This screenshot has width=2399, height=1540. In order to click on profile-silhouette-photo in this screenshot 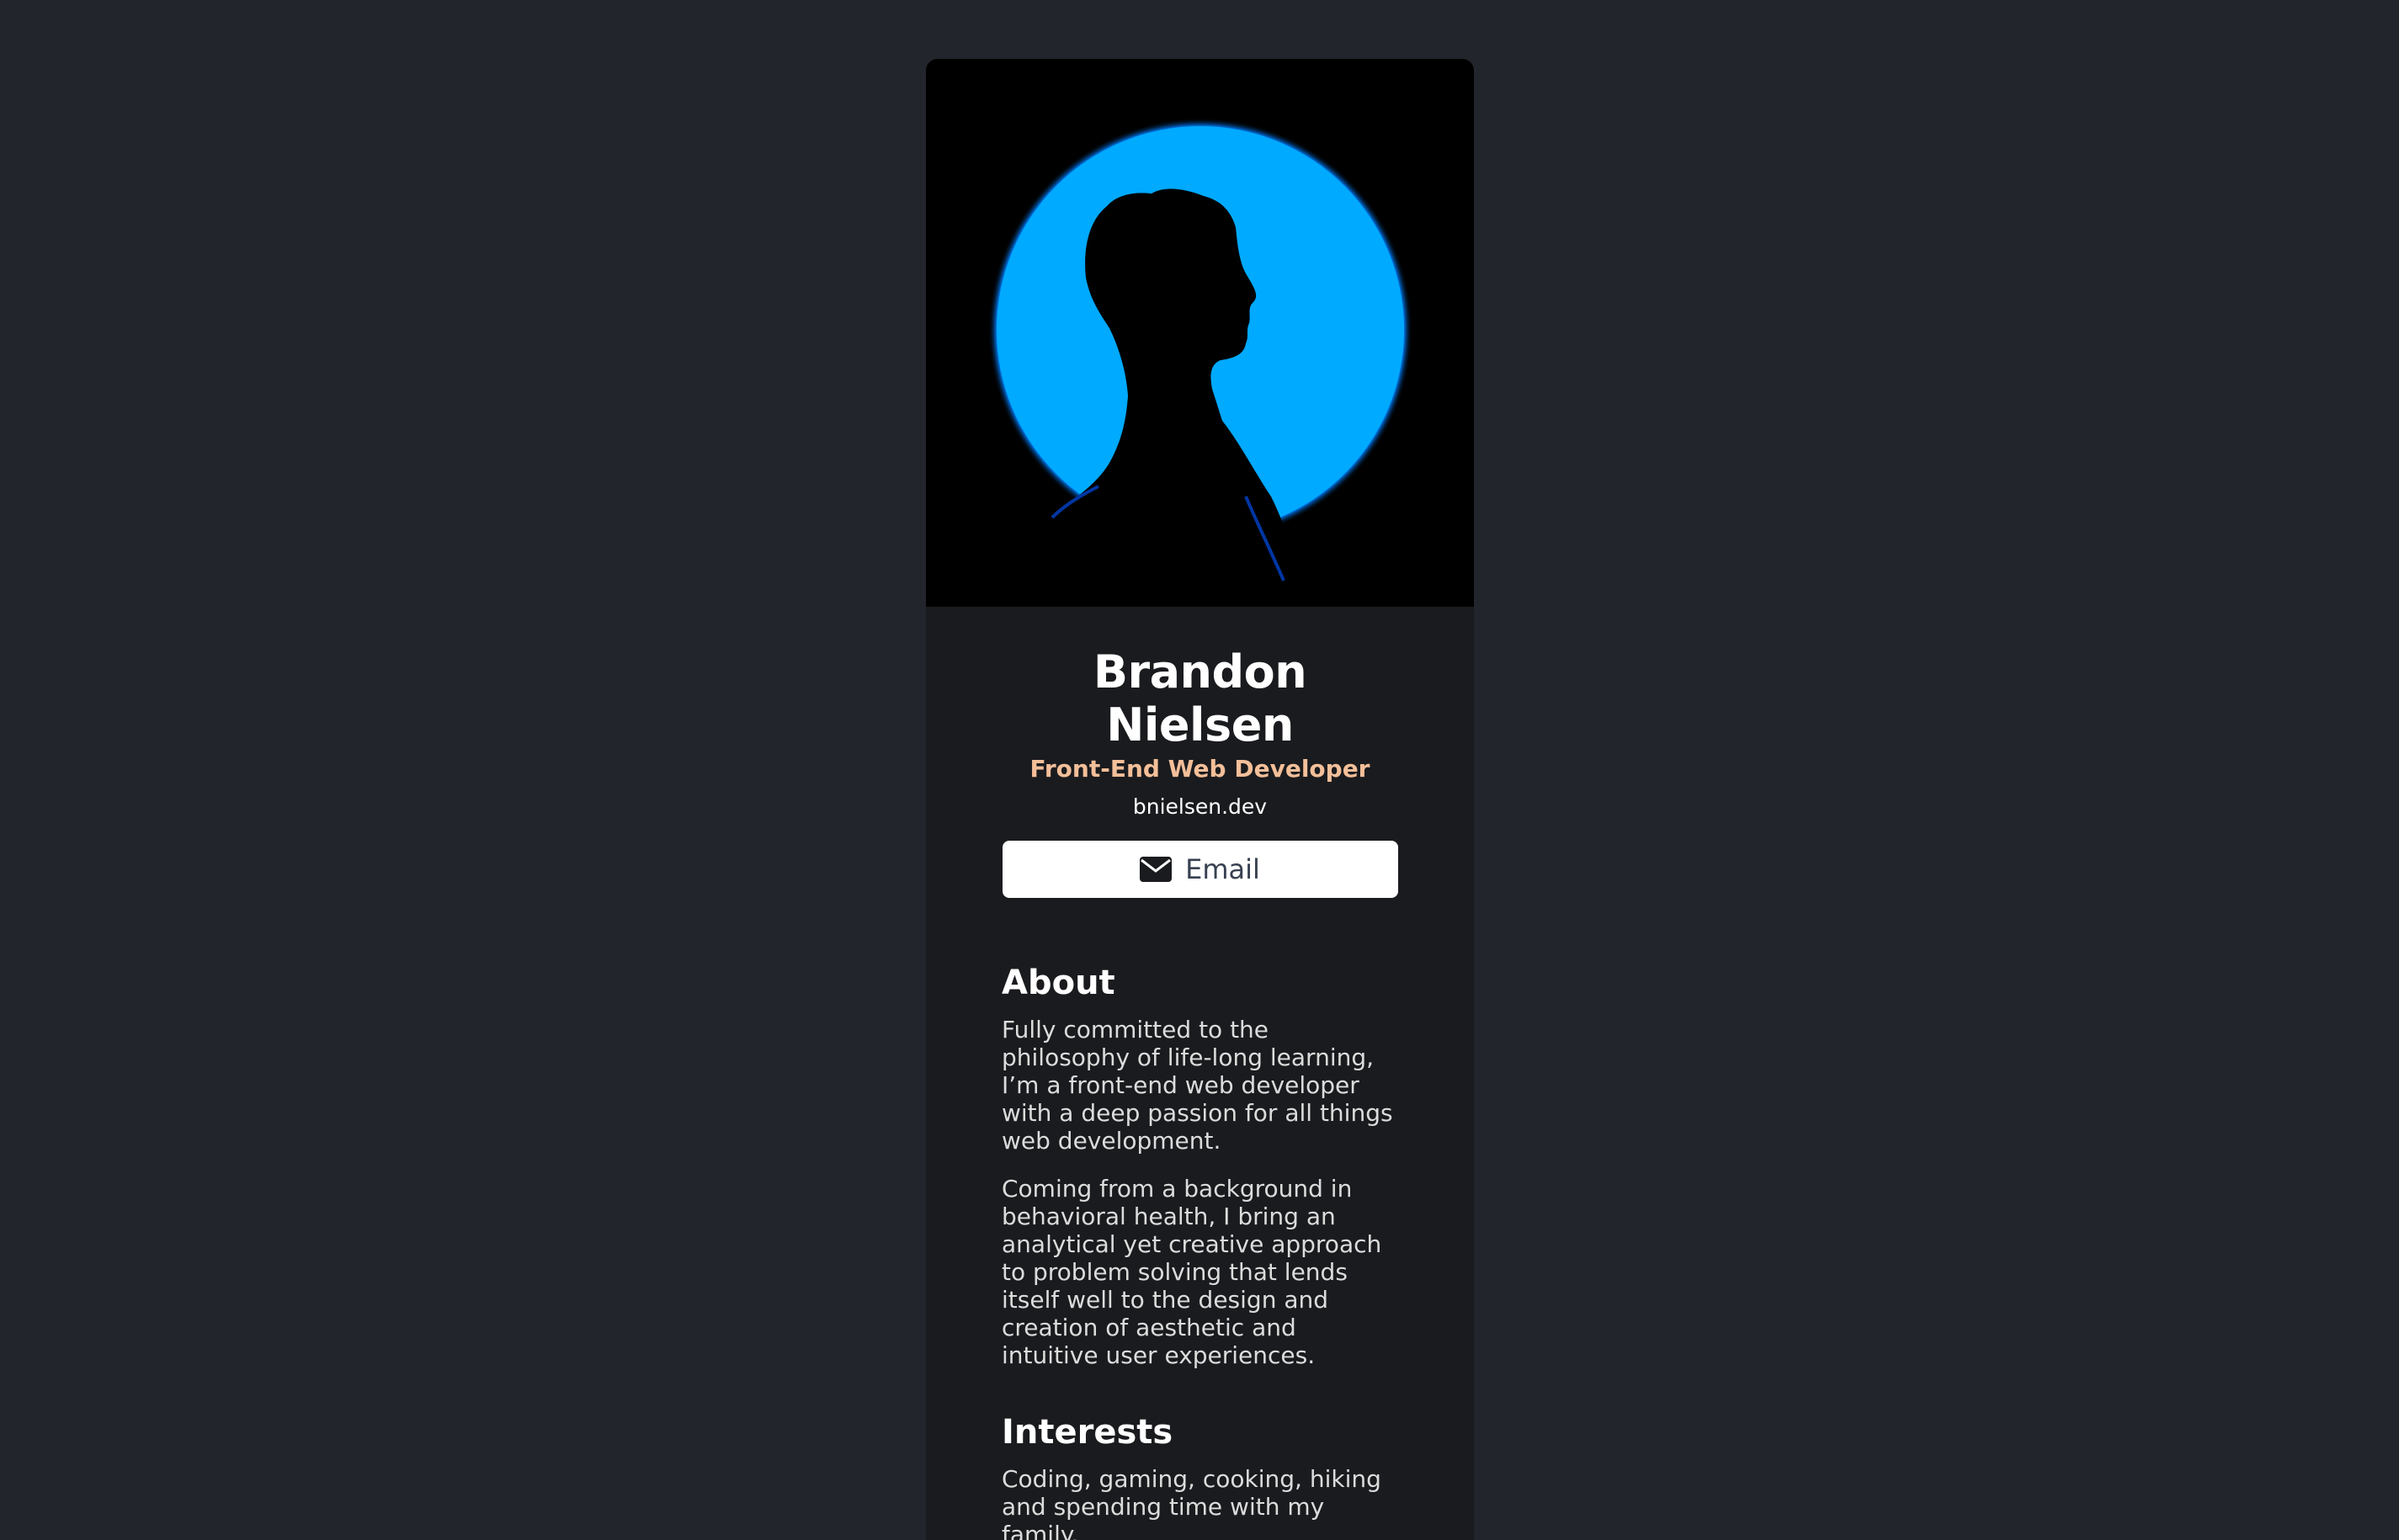, I will do `click(1200, 333)`.